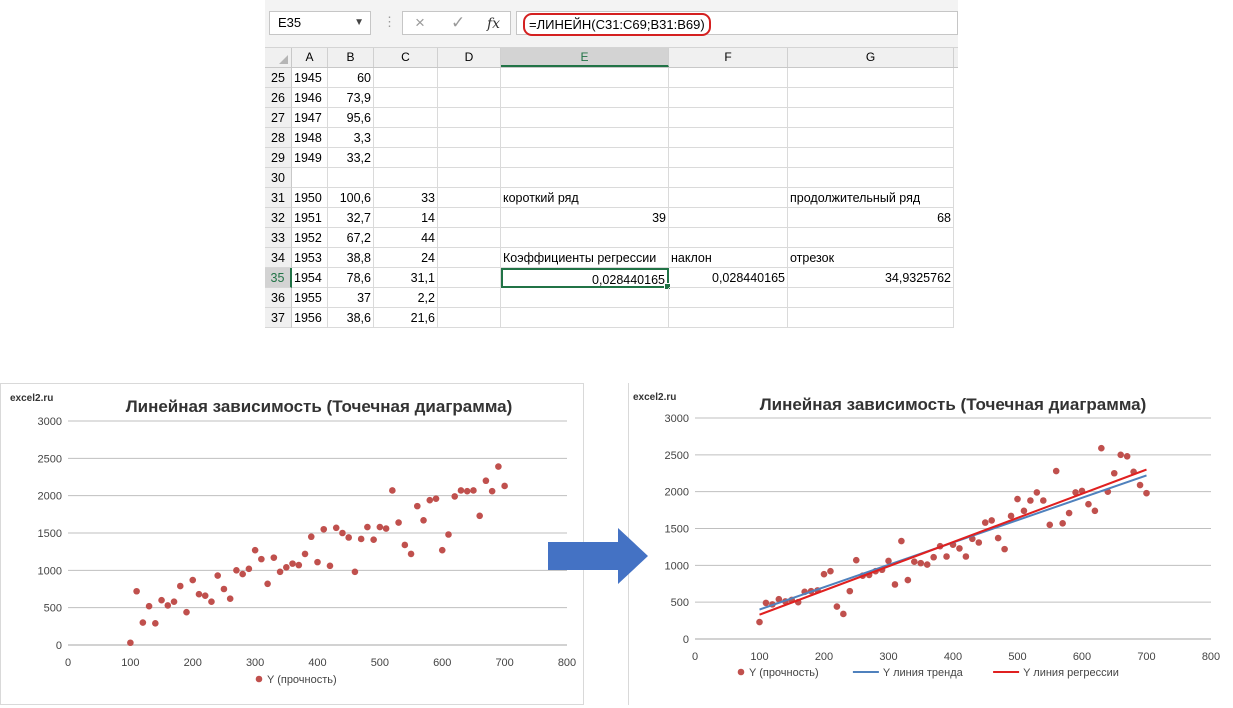 The width and height of the screenshot is (1233, 708). What do you see at coordinates (728, 258) in the screenshot?
I see `cell-f34: наклон` at bounding box center [728, 258].